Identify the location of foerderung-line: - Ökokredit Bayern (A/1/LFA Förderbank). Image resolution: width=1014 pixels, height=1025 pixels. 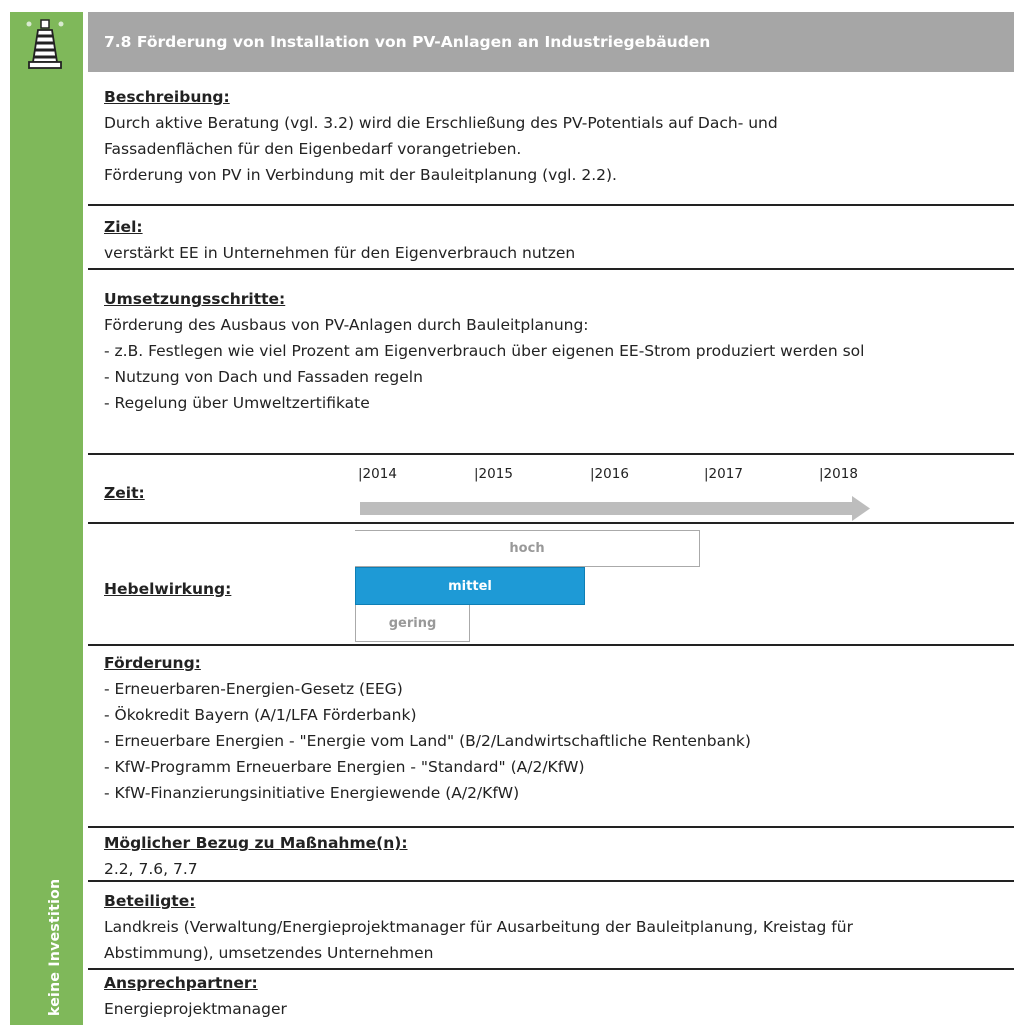
(260, 715).